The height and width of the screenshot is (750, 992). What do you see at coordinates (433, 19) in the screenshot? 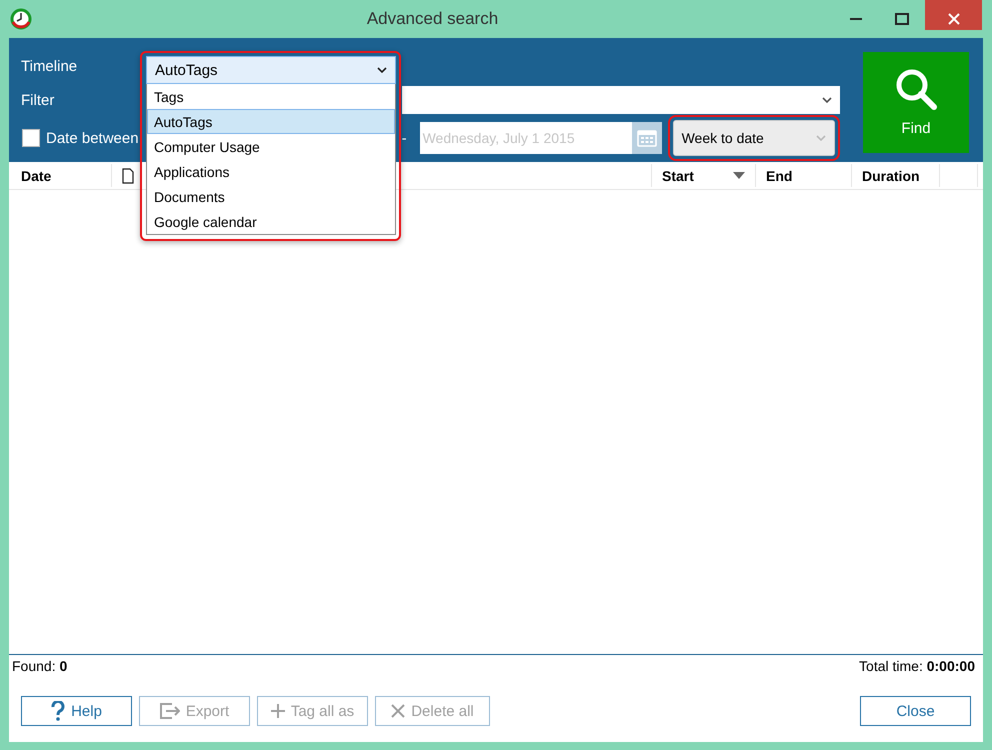
I see `window-title: Advanced search` at bounding box center [433, 19].